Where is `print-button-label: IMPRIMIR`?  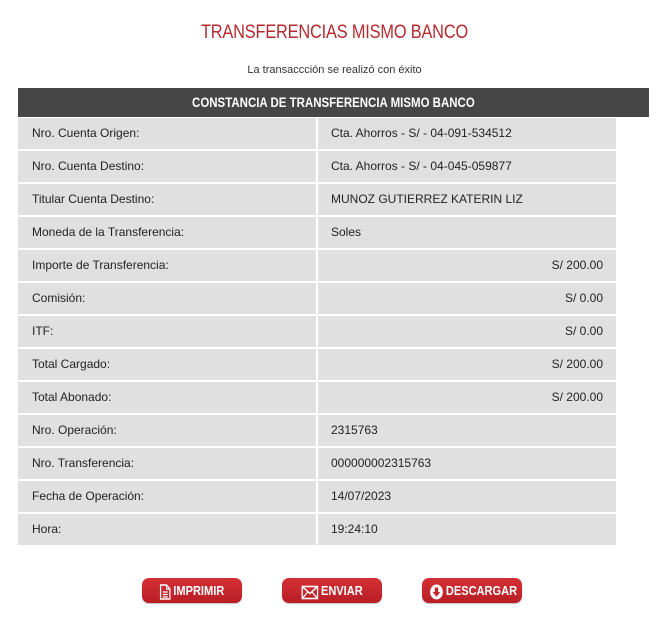 print-button-label: IMPRIMIR is located at coordinates (199, 590).